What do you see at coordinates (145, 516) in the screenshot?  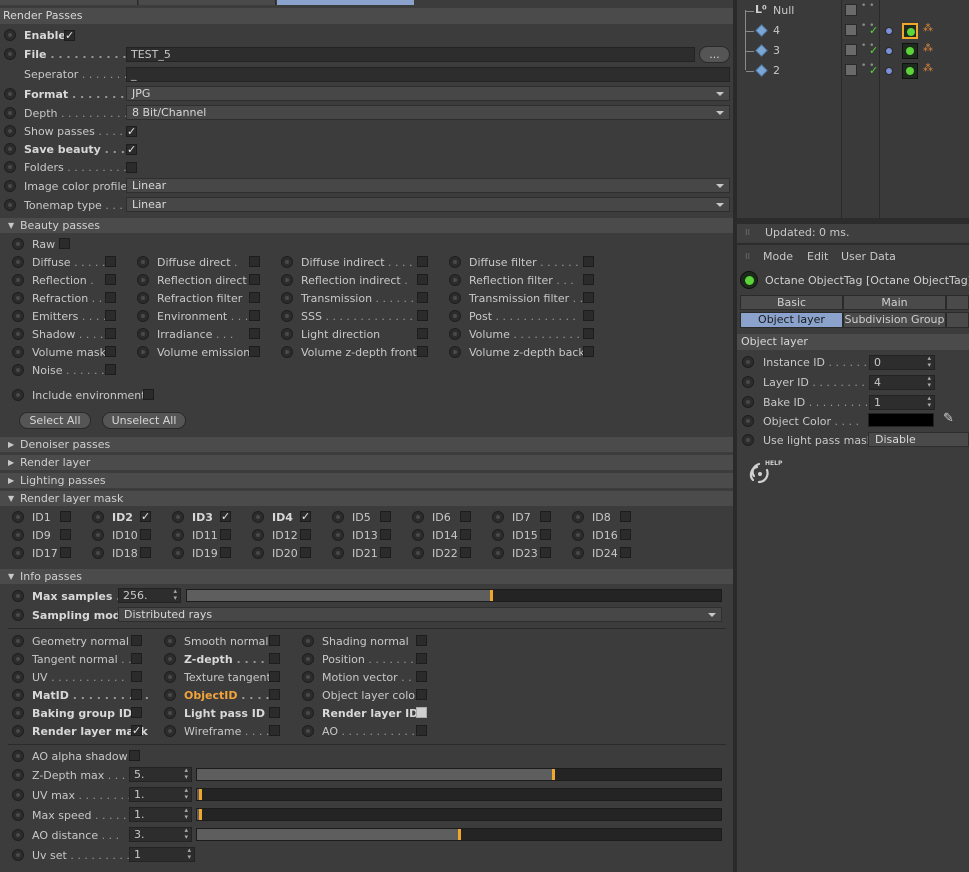 I see `mask-id2-checkbox: ✓` at bounding box center [145, 516].